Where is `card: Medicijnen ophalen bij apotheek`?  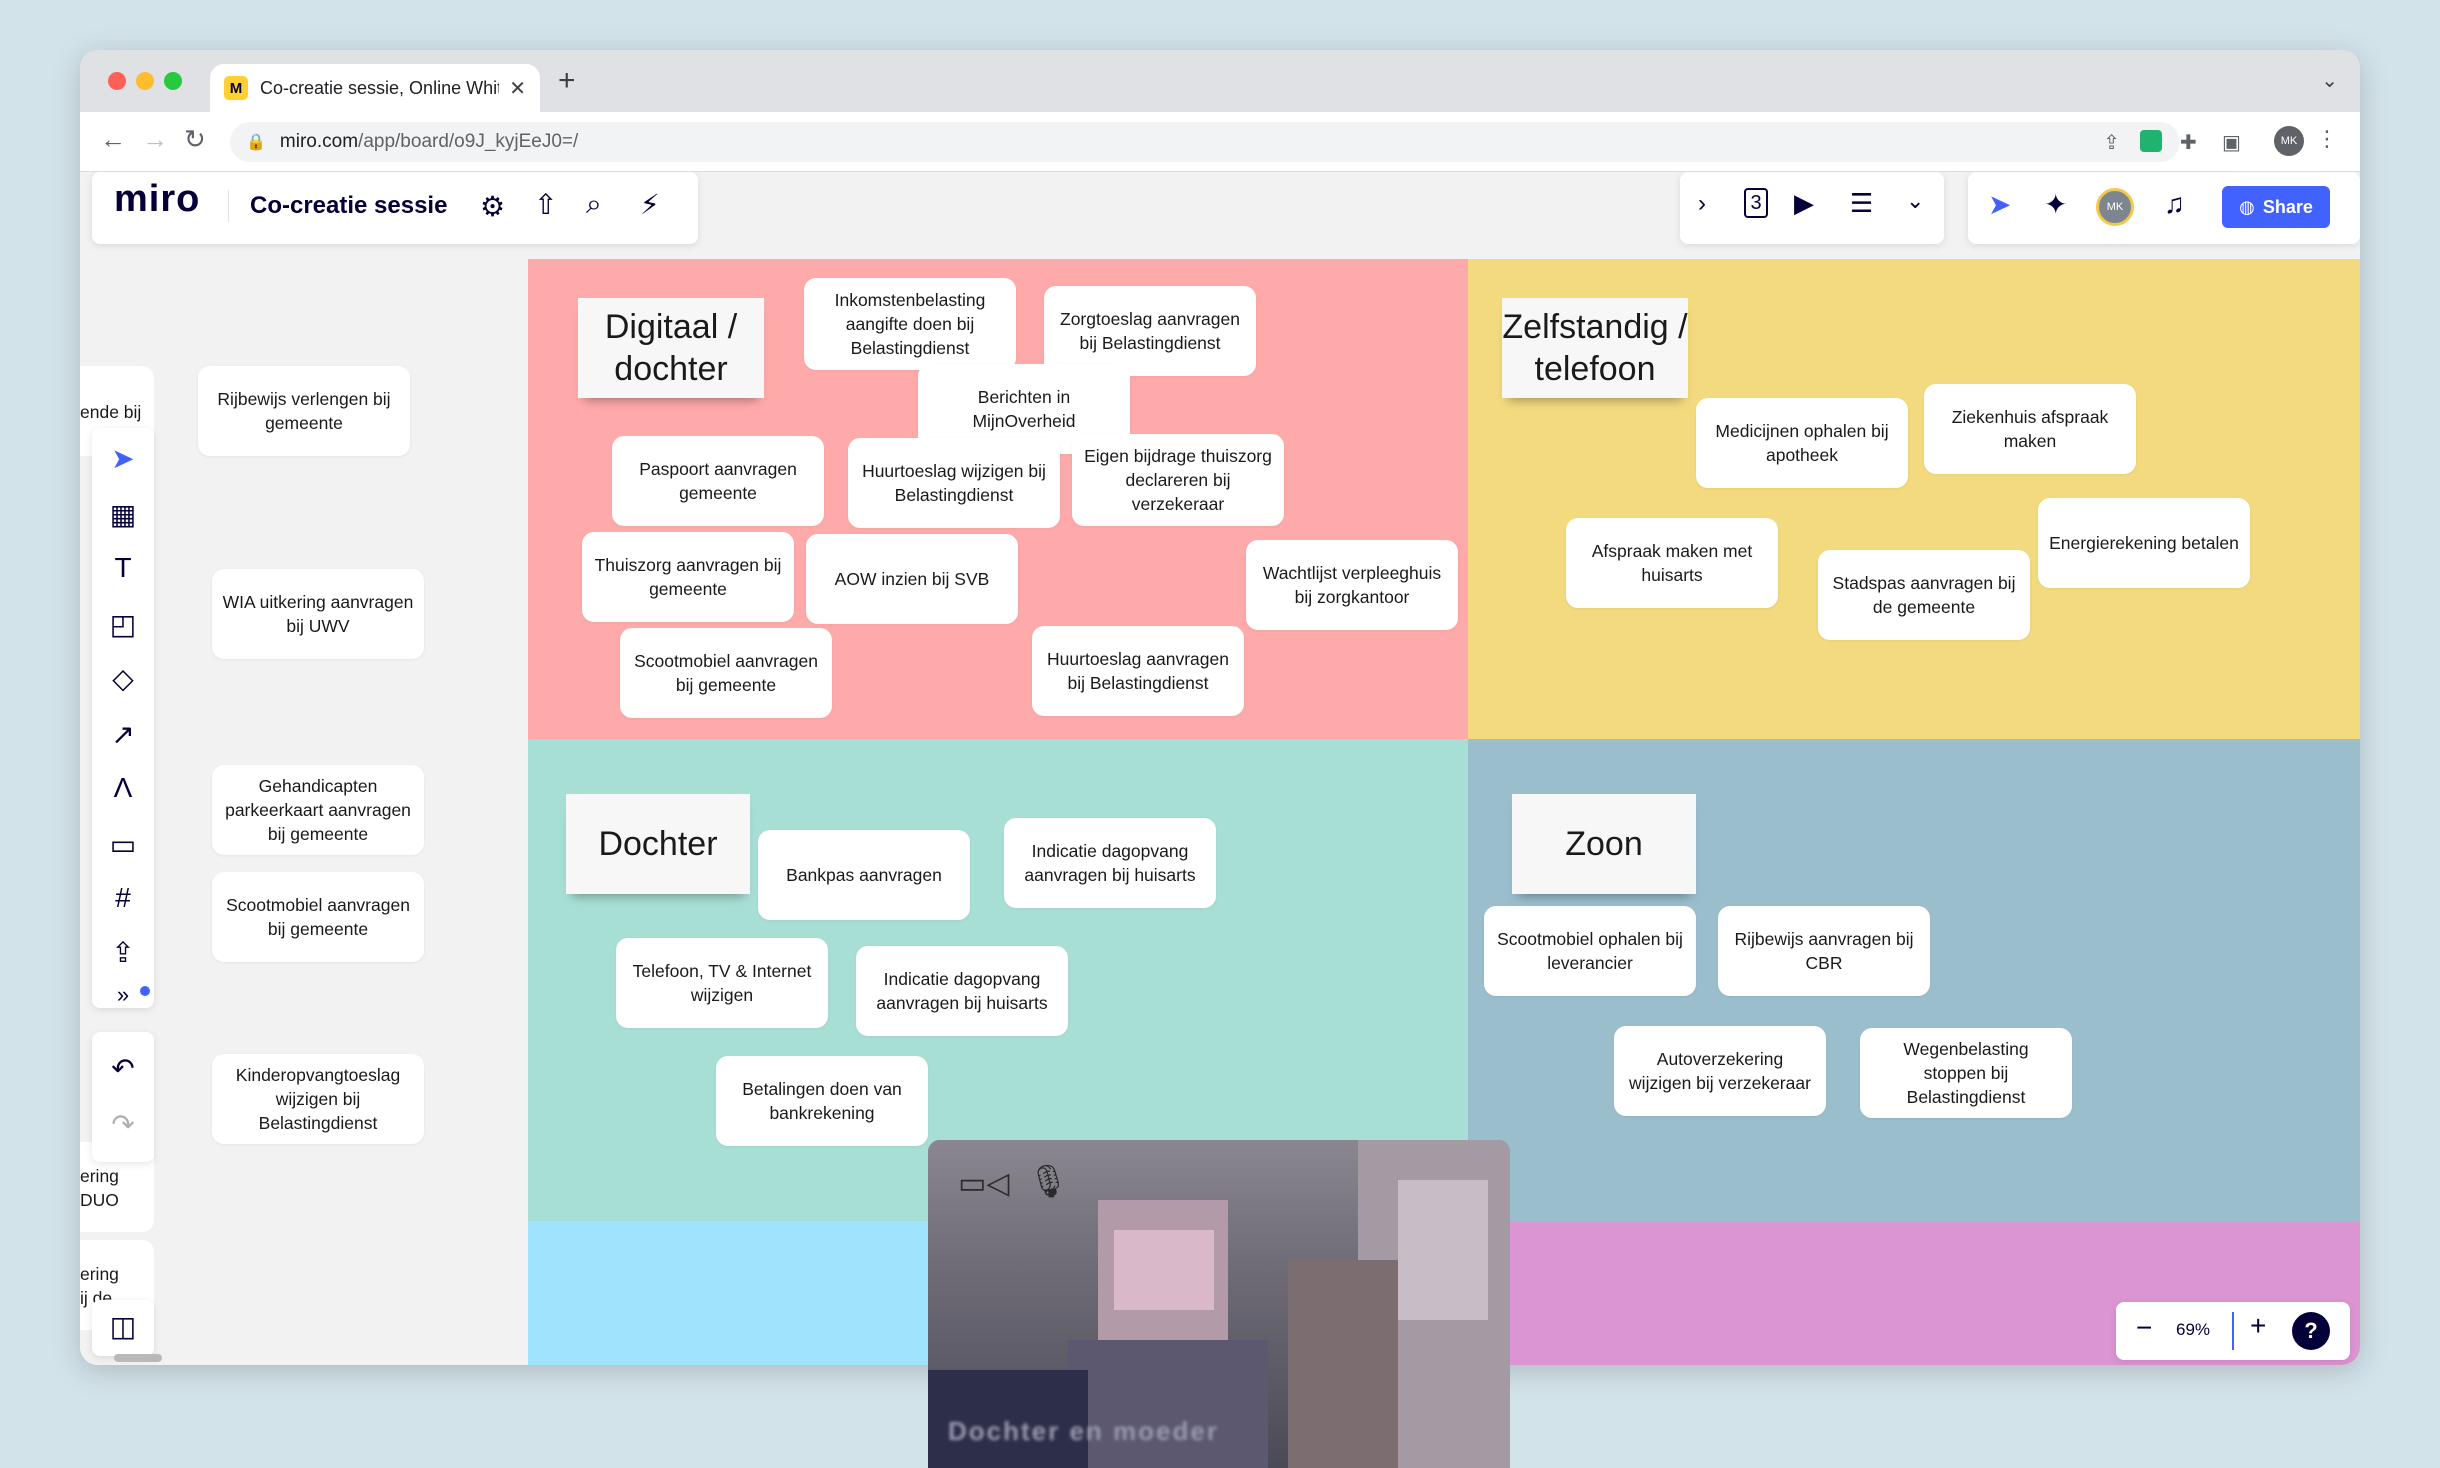 card: Medicijnen ophalen bij apotheek is located at coordinates (1802, 443).